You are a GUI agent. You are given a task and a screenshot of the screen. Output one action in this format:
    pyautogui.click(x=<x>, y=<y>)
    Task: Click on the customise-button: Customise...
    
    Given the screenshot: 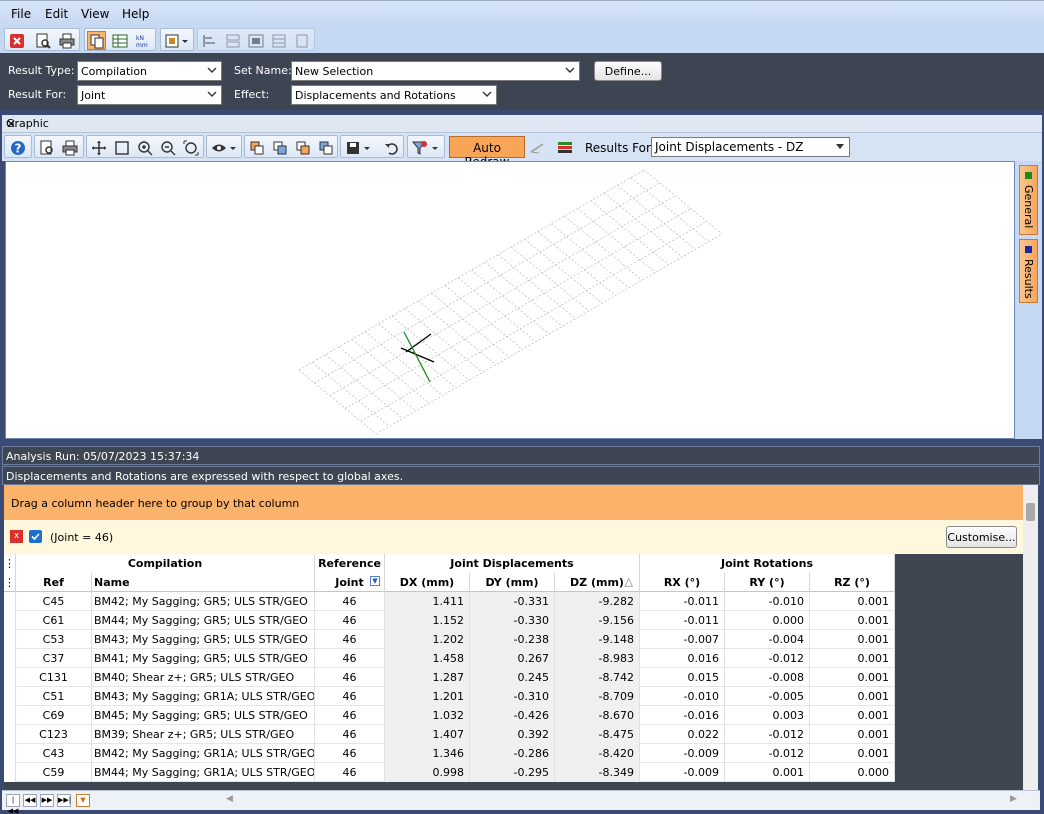 What is the action you would take?
    pyautogui.click(x=981, y=537)
    